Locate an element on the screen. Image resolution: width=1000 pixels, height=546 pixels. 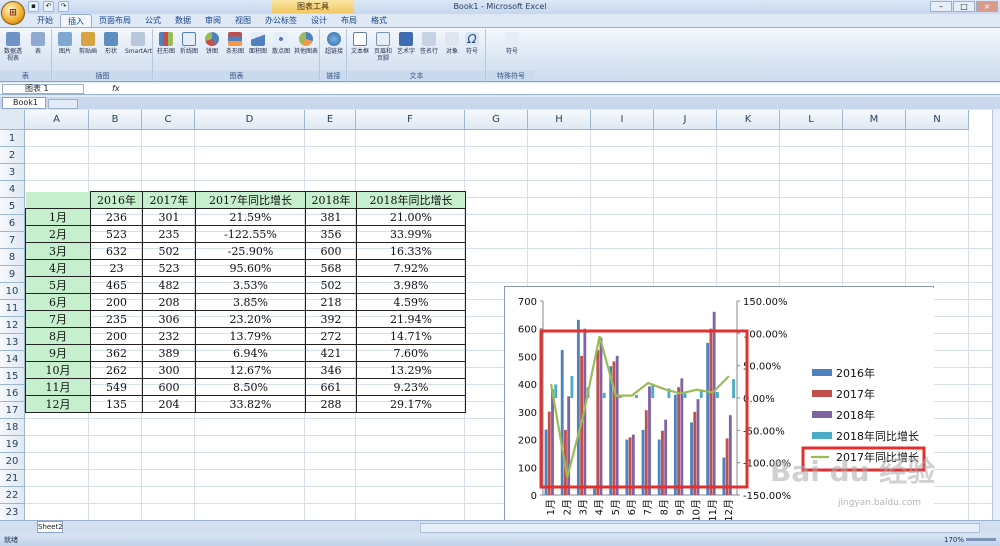
row-header-18: 18 is located at coordinates (12, 427).